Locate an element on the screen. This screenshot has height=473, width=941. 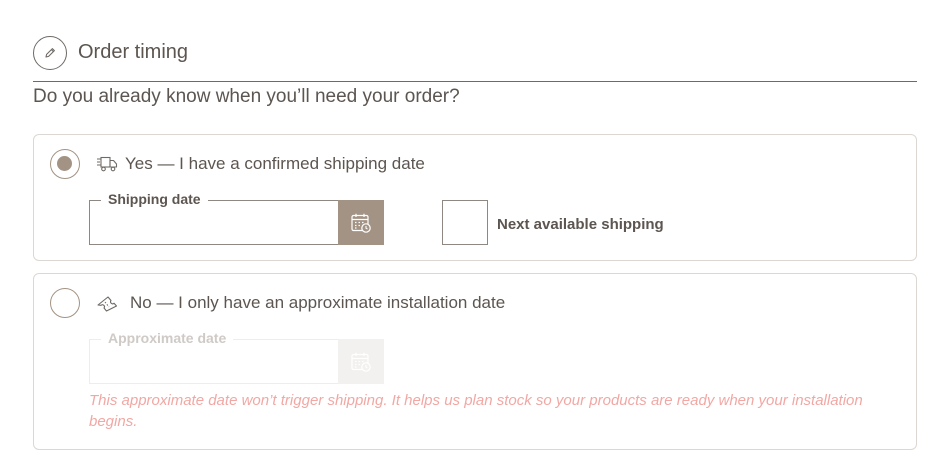
section-header: Order timing is located at coordinates (475, 58).